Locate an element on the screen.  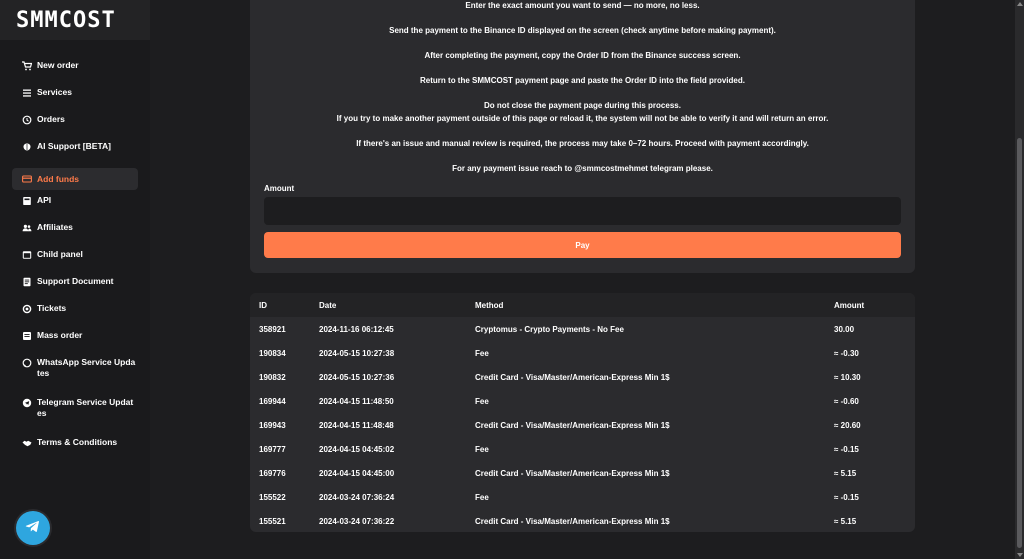
cell-amount: ≈ 20.60 is located at coordinates (847, 425).